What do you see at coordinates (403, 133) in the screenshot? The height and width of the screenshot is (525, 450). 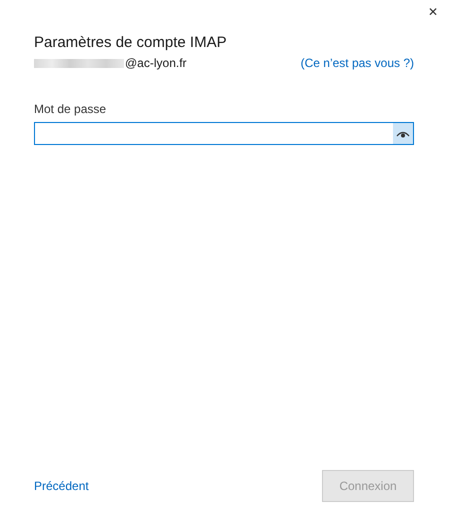 I see `eye-icon` at bounding box center [403, 133].